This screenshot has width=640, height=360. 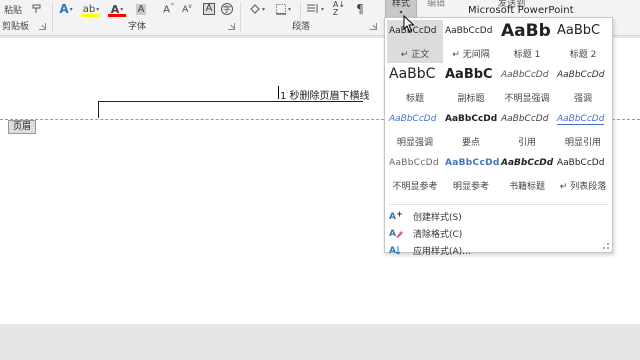 I want to click on style-tile: AaBbCcDd ↵ 正文, so click(x=415, y=41).